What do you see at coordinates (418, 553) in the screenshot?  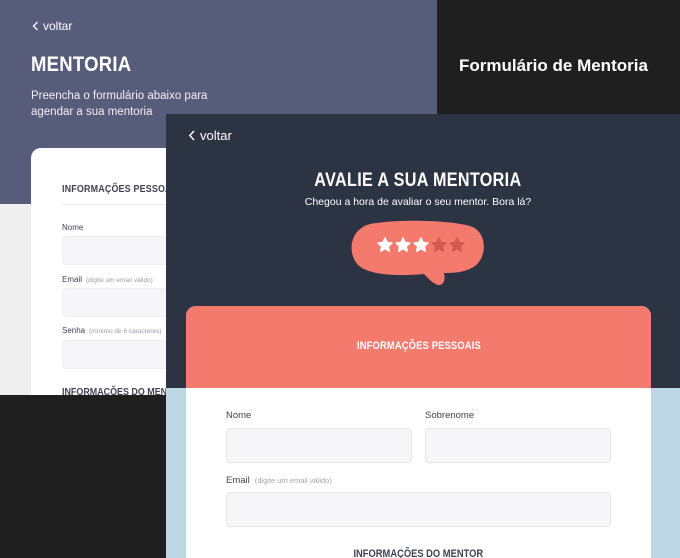 I see `section-title-mentor: INFORMAÇÕES DO MENTOR` at bounding box center [418, 553].